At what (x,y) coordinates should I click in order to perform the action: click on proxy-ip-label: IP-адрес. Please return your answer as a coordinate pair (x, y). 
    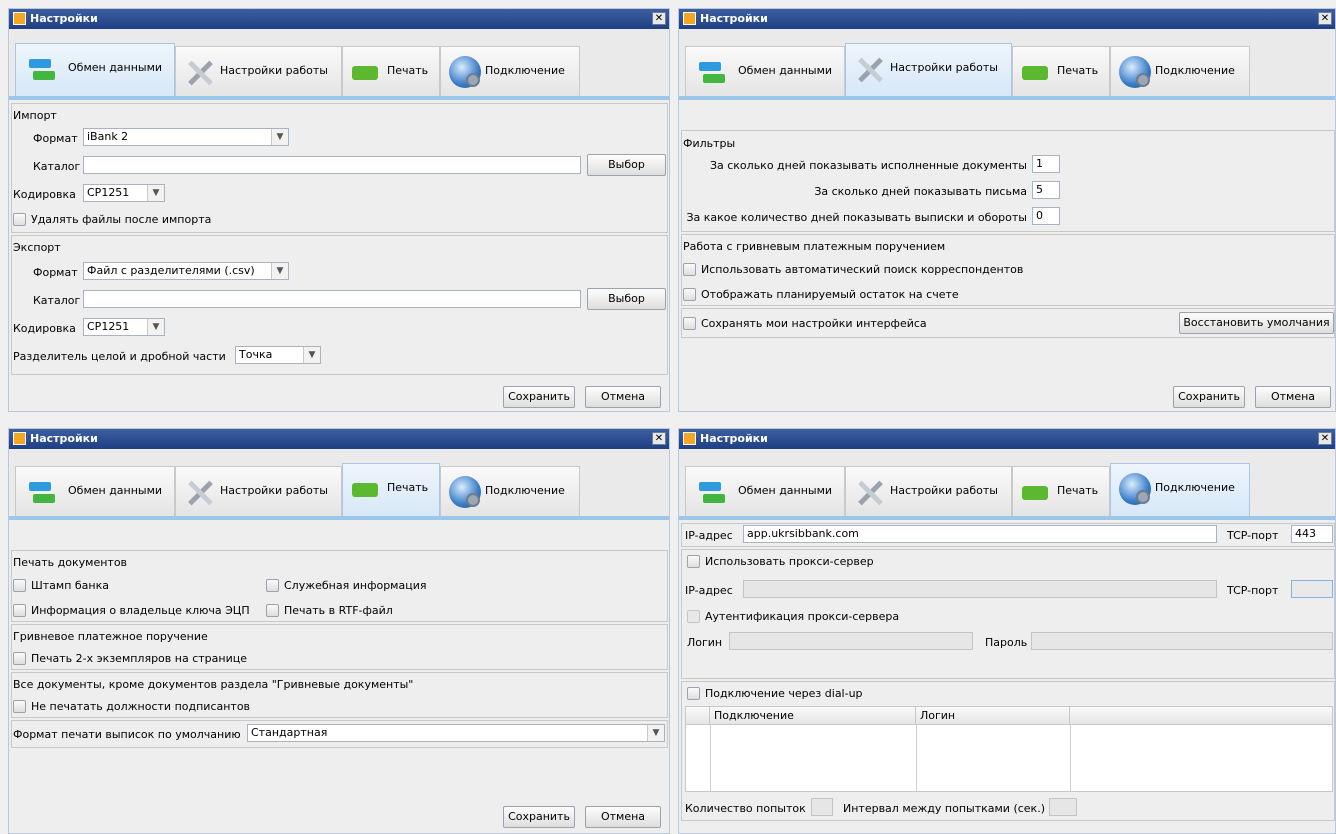
    Looking at the image, I should click on (709, 590).